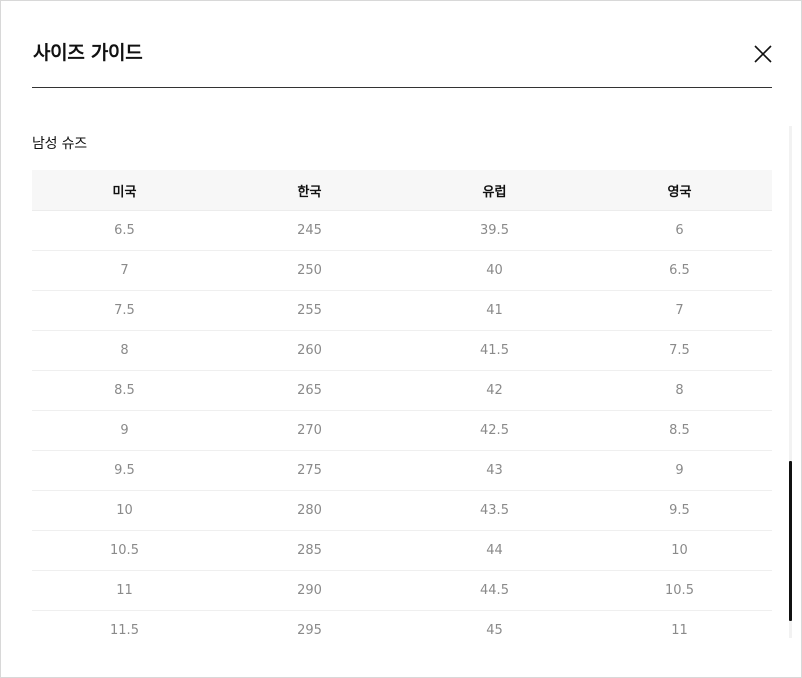 The width and height of the screenshot is (802, 678). What do you see at coordinates (88, 53) in the screenshot?
I see `modal-title: 사이즈 가이드` at bounding box center [88, 53].